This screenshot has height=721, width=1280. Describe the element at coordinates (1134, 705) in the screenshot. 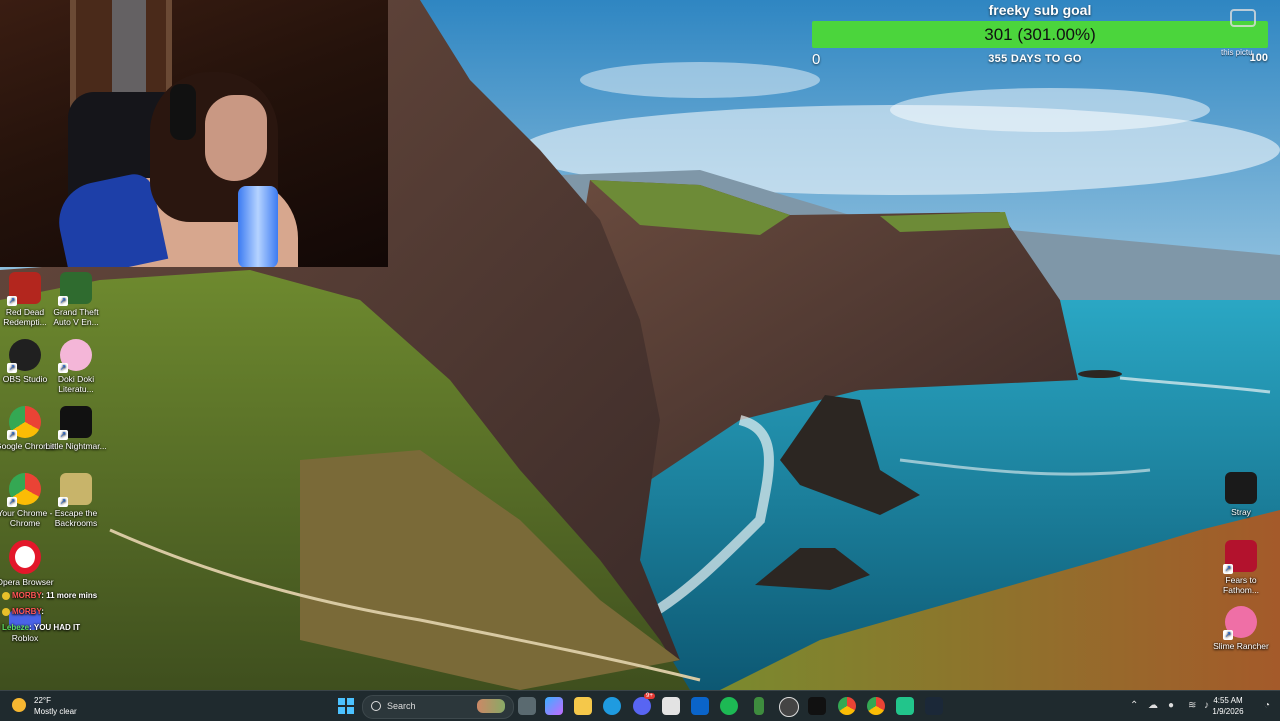

I see `chevron-up-icon: ⌃` at that location.